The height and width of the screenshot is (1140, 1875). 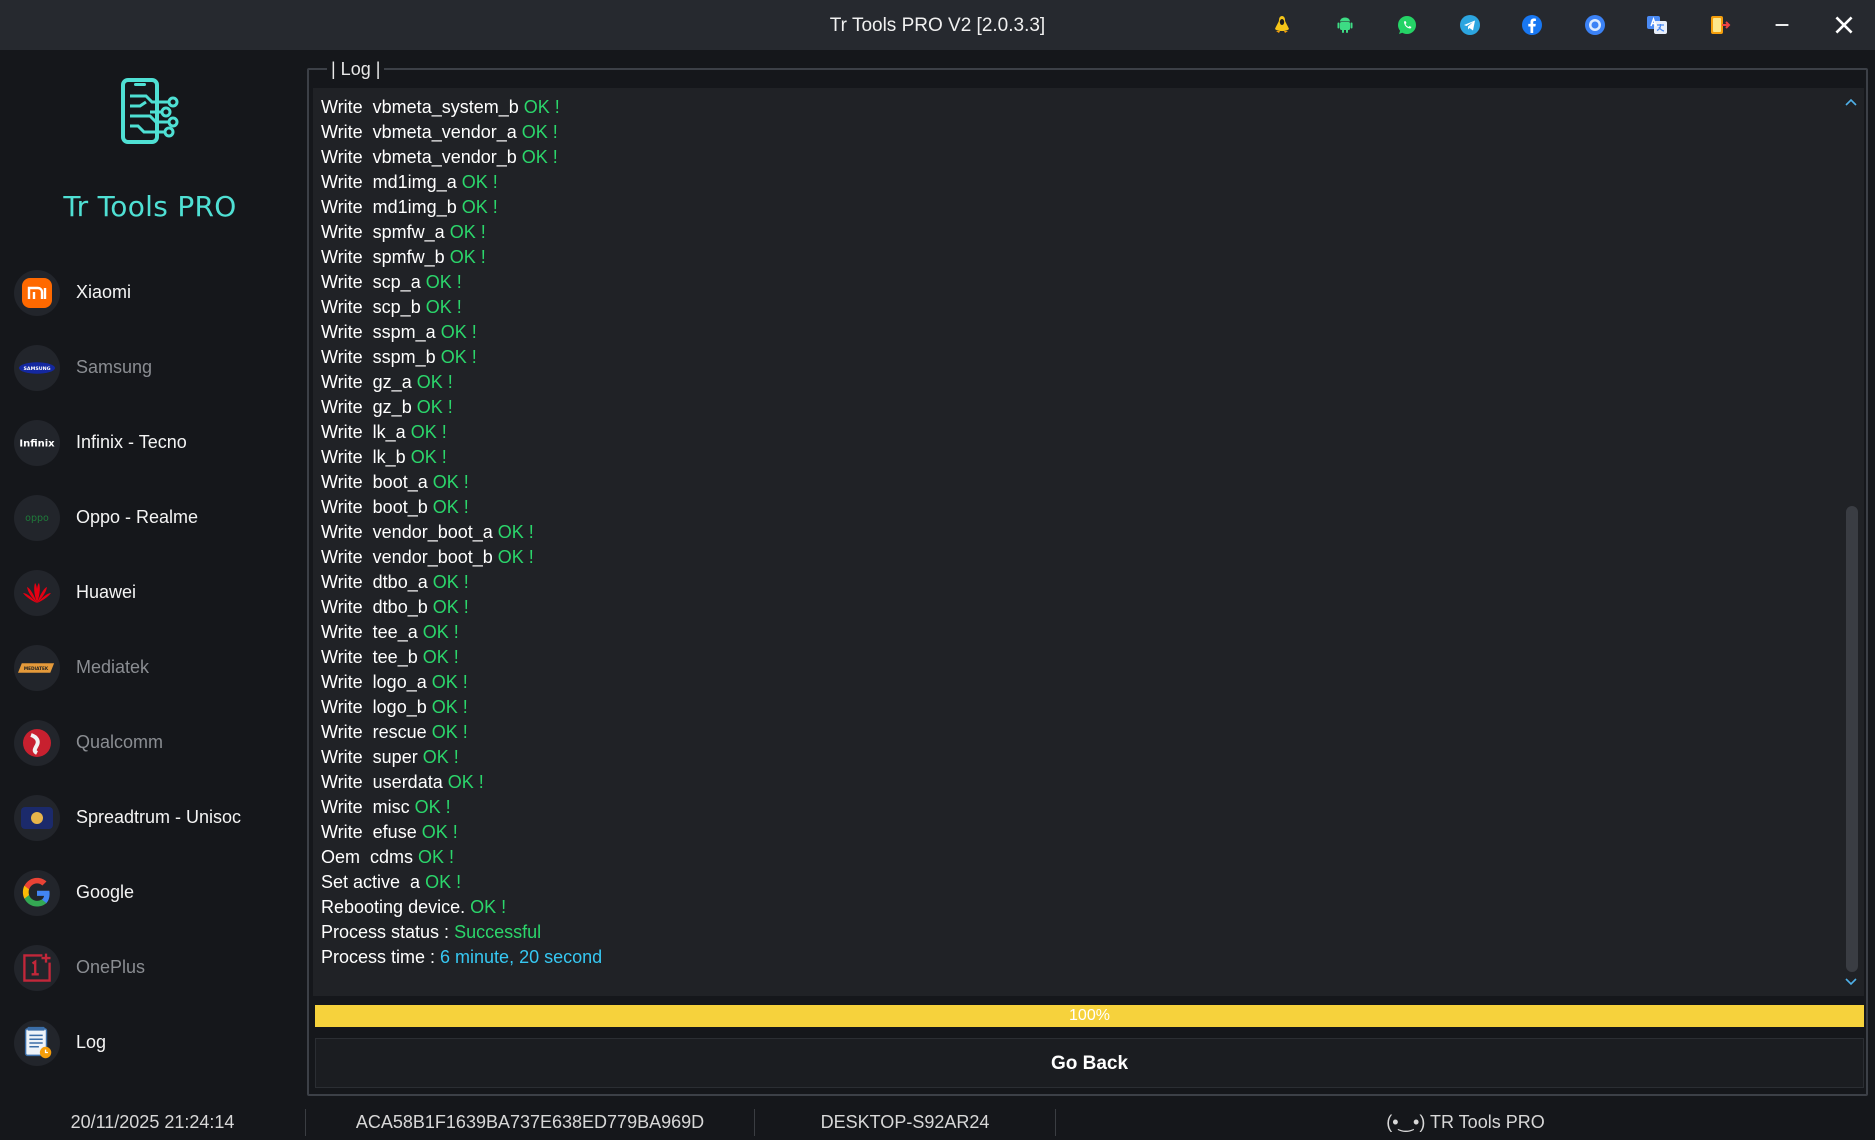 I want to click on telegram-icon, so click(x=1470, y=25).